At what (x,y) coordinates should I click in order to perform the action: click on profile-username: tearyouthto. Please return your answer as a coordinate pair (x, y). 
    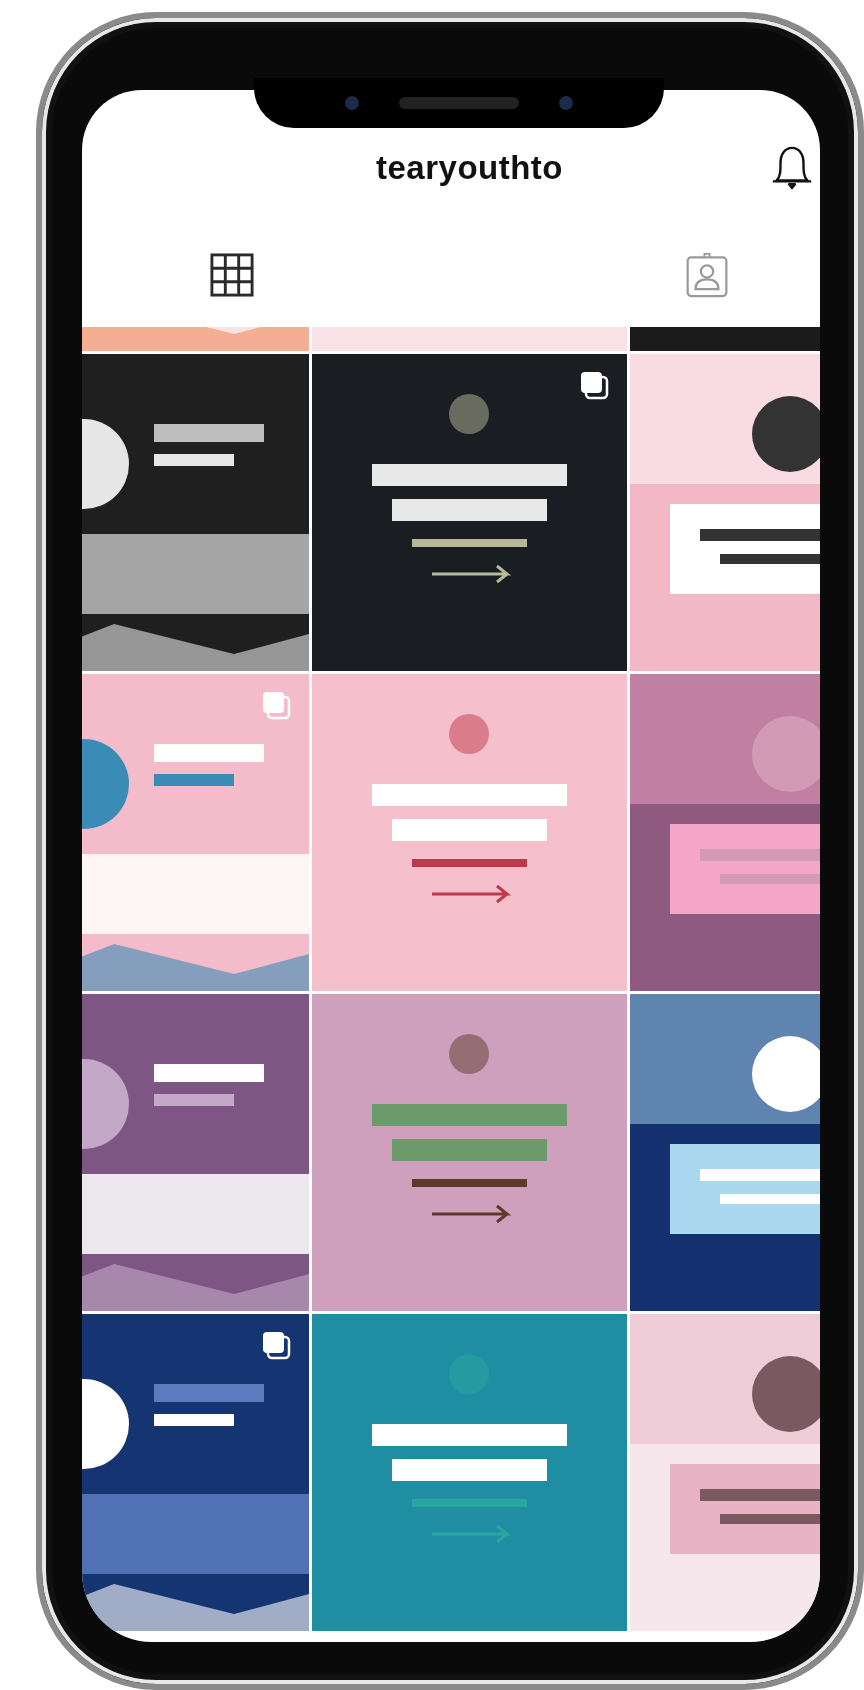
    Looking at the image, I should click on (469, 167).